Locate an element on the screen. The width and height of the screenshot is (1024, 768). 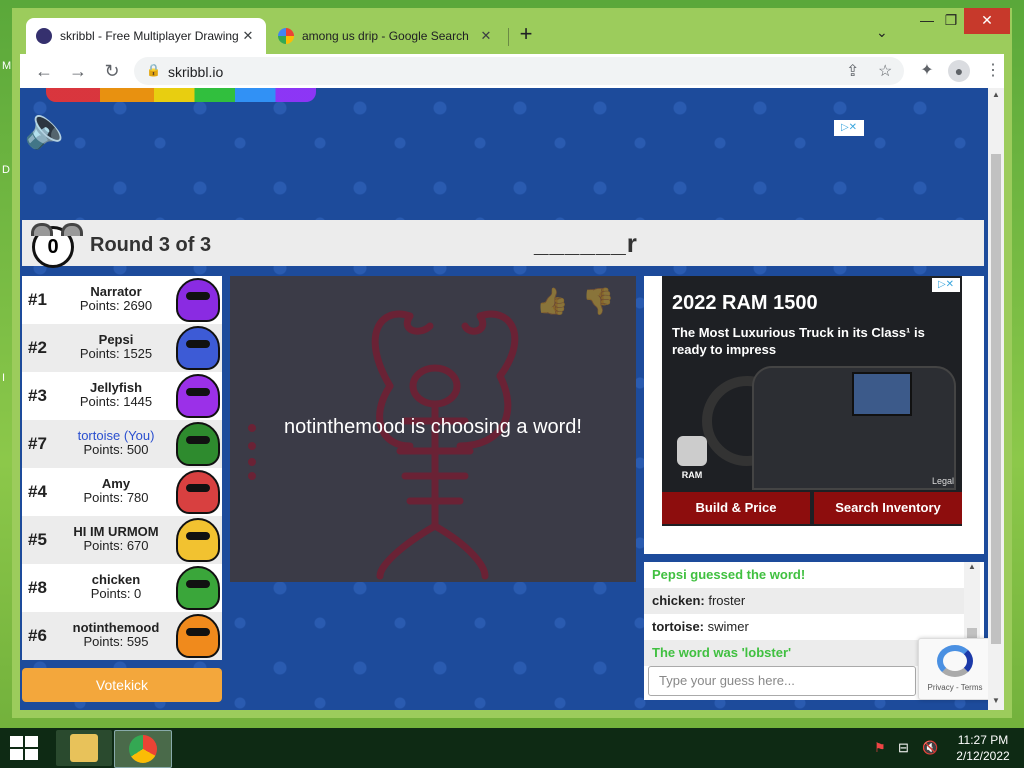
canvas-status-text: notinthemood is choosing a word! is located at coordinates (433, 427).